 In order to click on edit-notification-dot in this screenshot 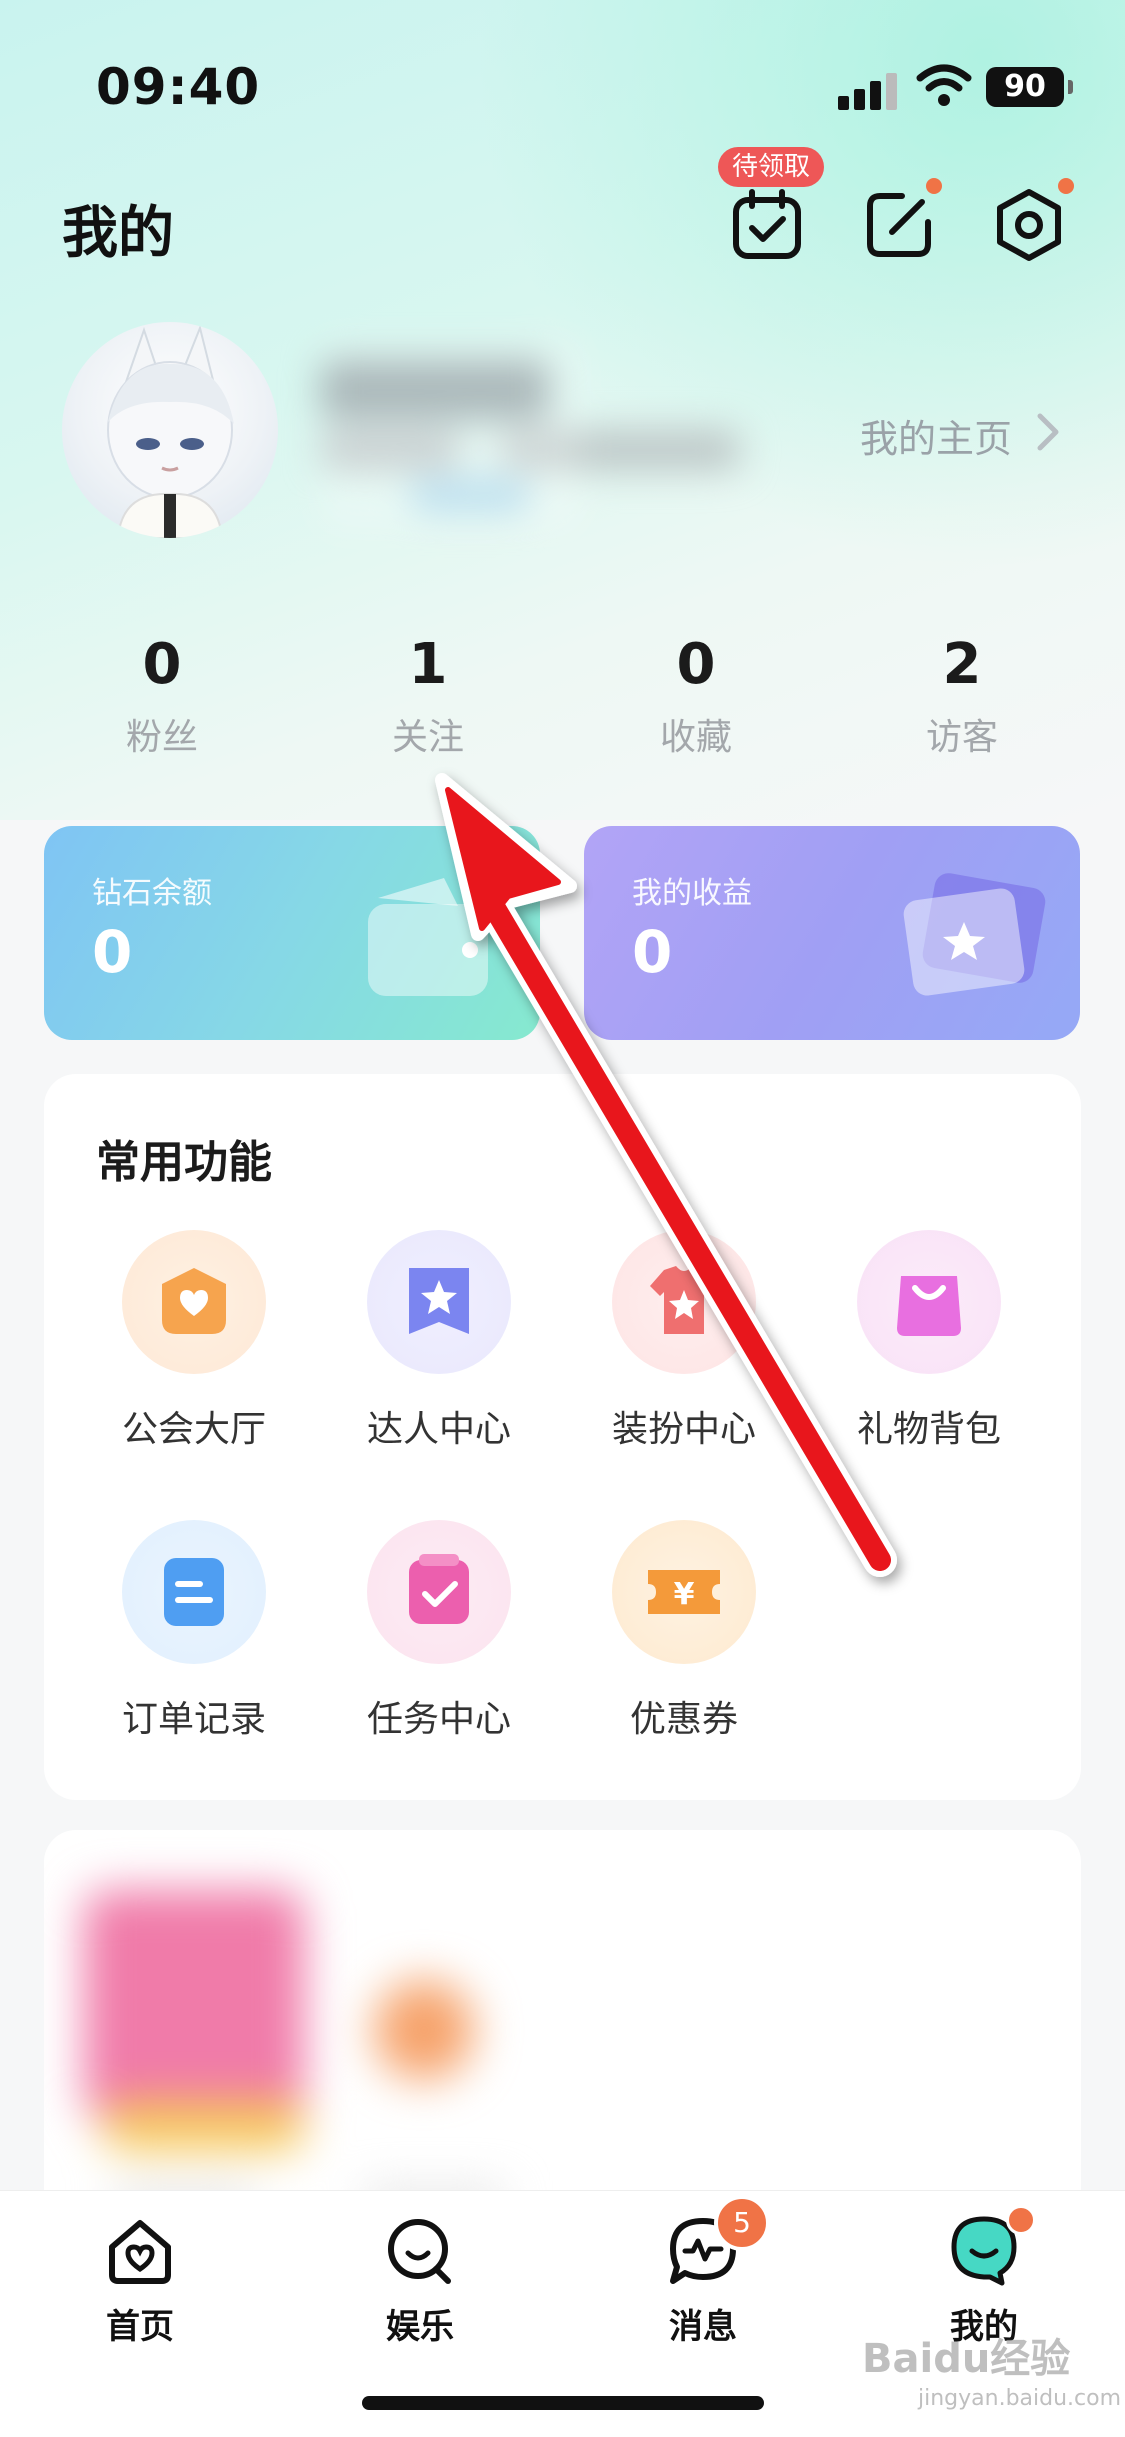, I will do `click(934, 186)`.